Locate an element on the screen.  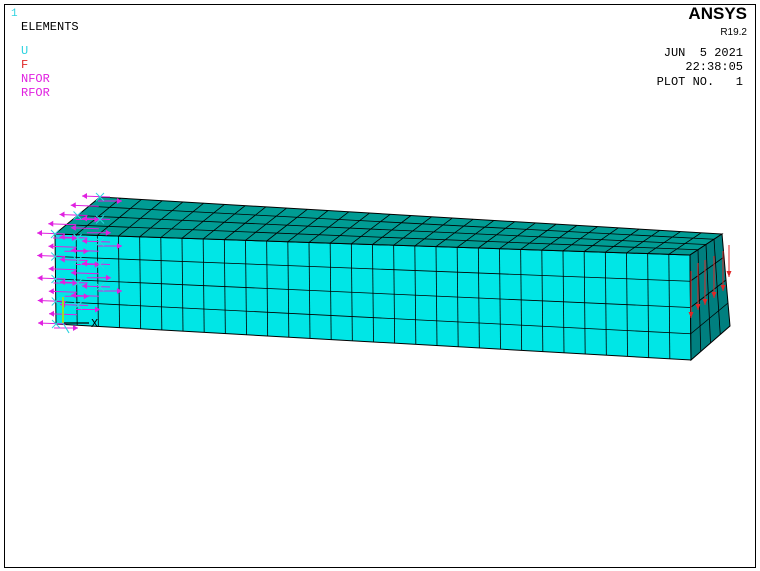
plot-number: PLOT NO. 1 is located at coordinates (699, 82).